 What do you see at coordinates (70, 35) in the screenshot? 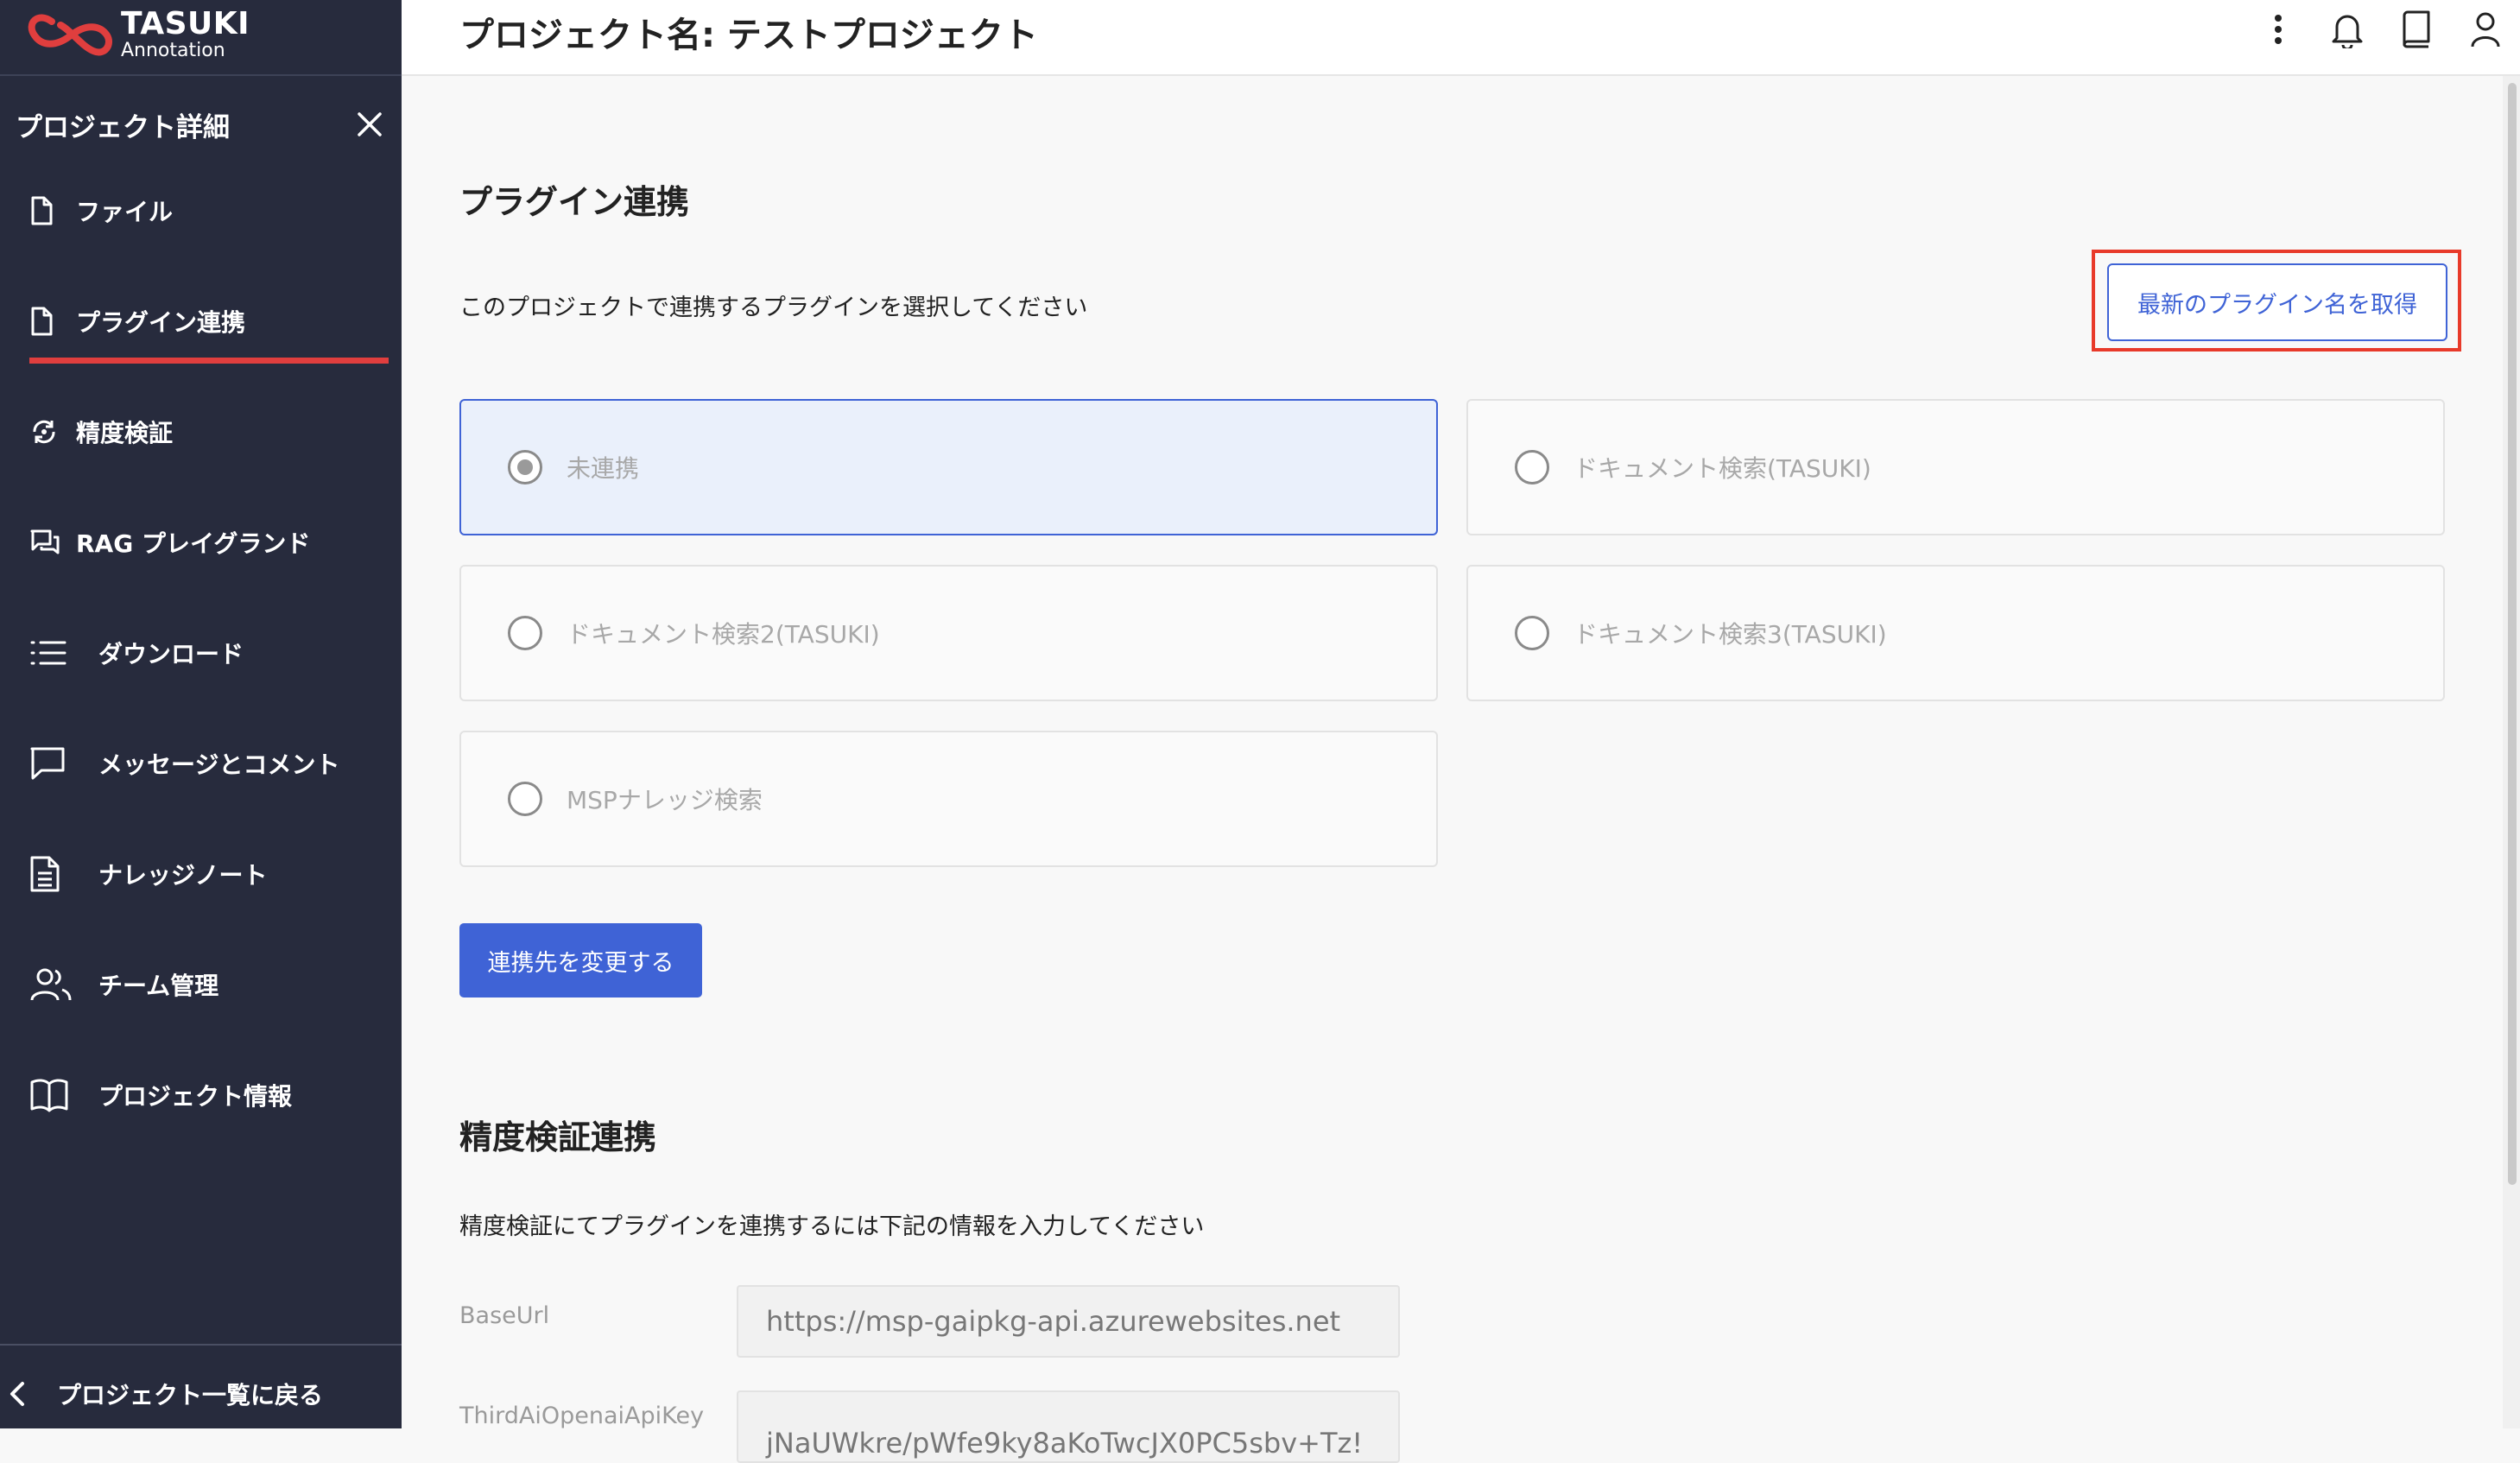
I see `tasuki-logo-icon` at bounding box center [70, 35].